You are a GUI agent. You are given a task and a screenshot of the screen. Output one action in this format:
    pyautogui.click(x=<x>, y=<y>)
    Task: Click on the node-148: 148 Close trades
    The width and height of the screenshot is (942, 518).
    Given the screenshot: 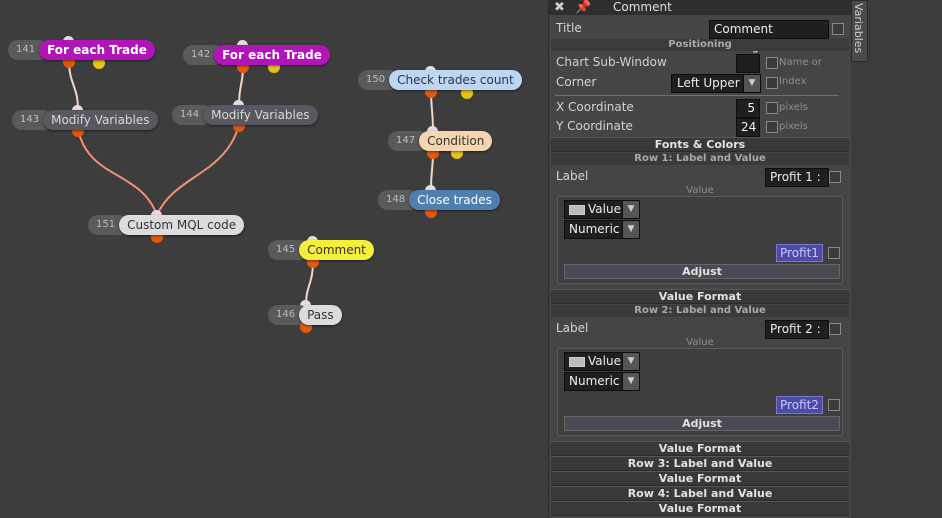 What is the action you would take?
    pyautogui.click(x=439, y=200)
    